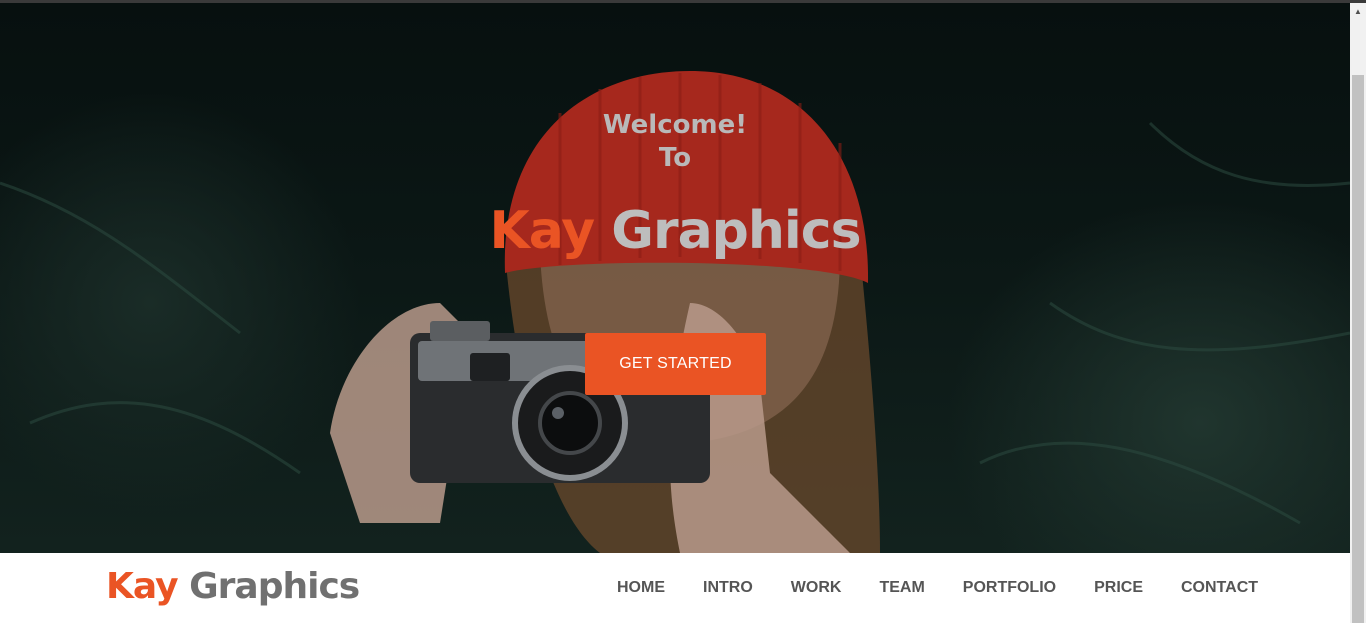 The width and height of the screenshot is (1366, 623). What do you see at coordinates (816, 588) in the screenshot?
I see `nav-item-work: WORK` at bounding box center [816, 588].